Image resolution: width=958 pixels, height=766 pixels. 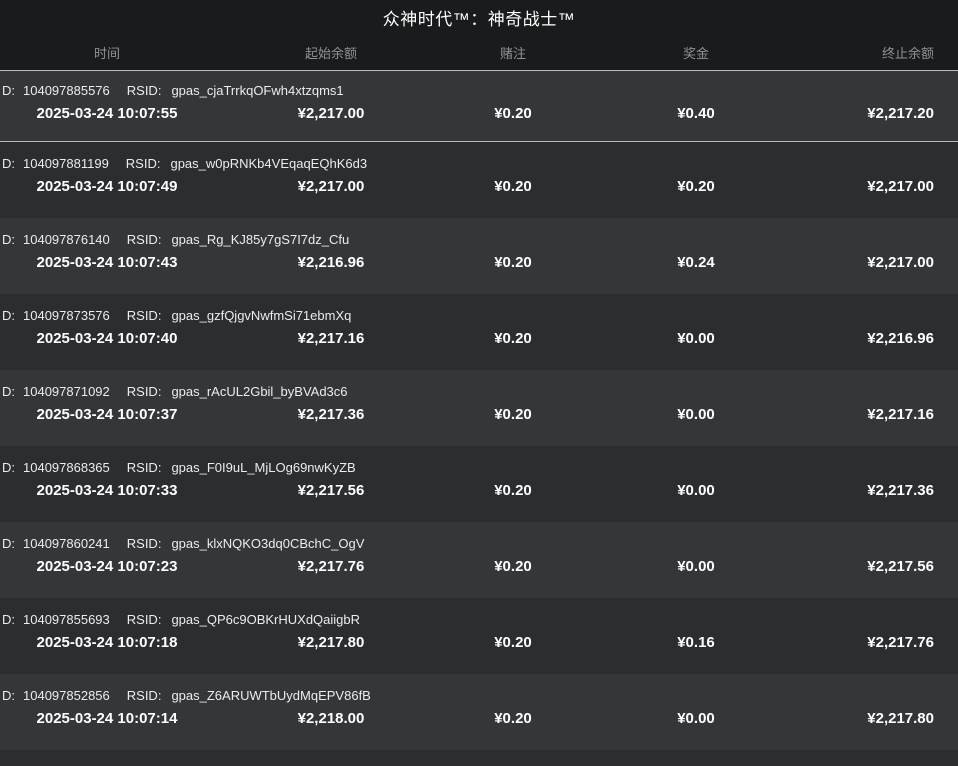 I want to click on column-header-win: 奖金, so click(x=695, y=53).